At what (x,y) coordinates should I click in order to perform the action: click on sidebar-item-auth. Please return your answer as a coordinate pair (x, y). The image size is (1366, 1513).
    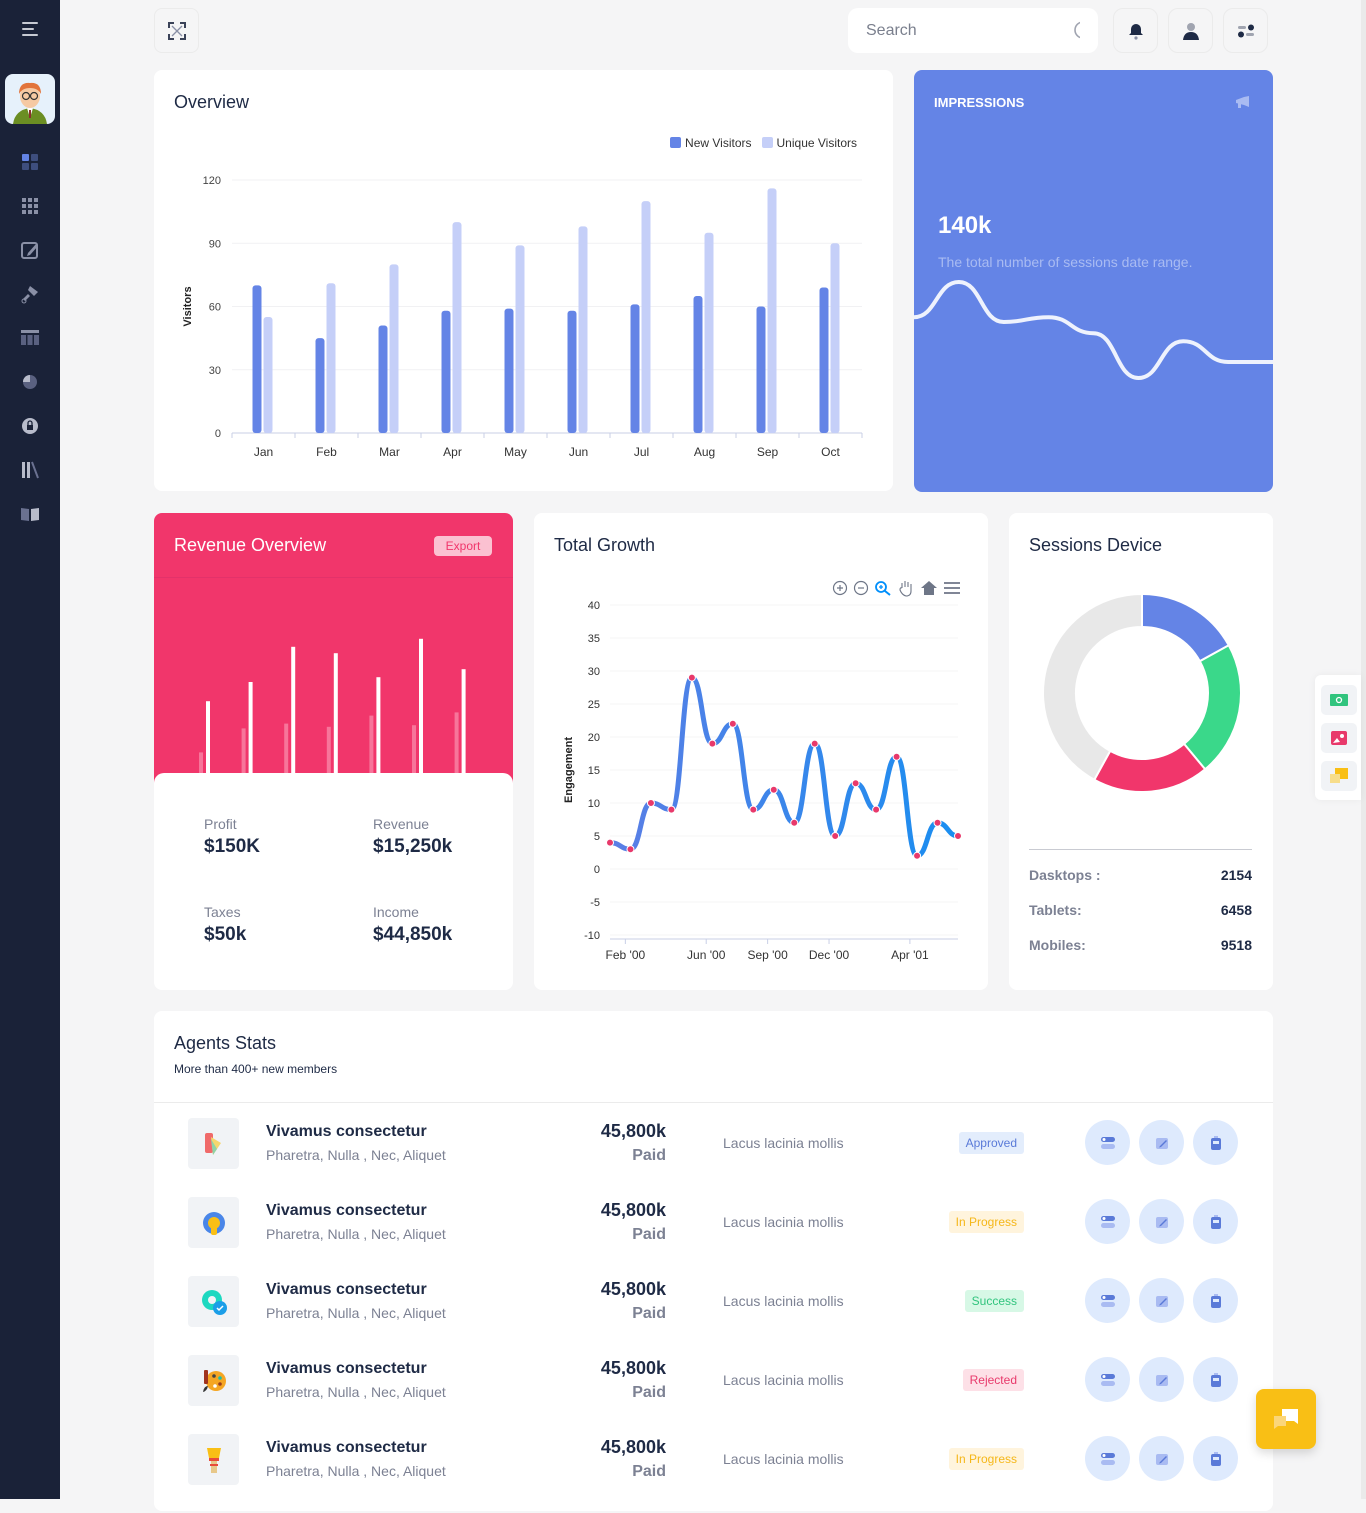
    Looking at the image, I should click on (30, 426).